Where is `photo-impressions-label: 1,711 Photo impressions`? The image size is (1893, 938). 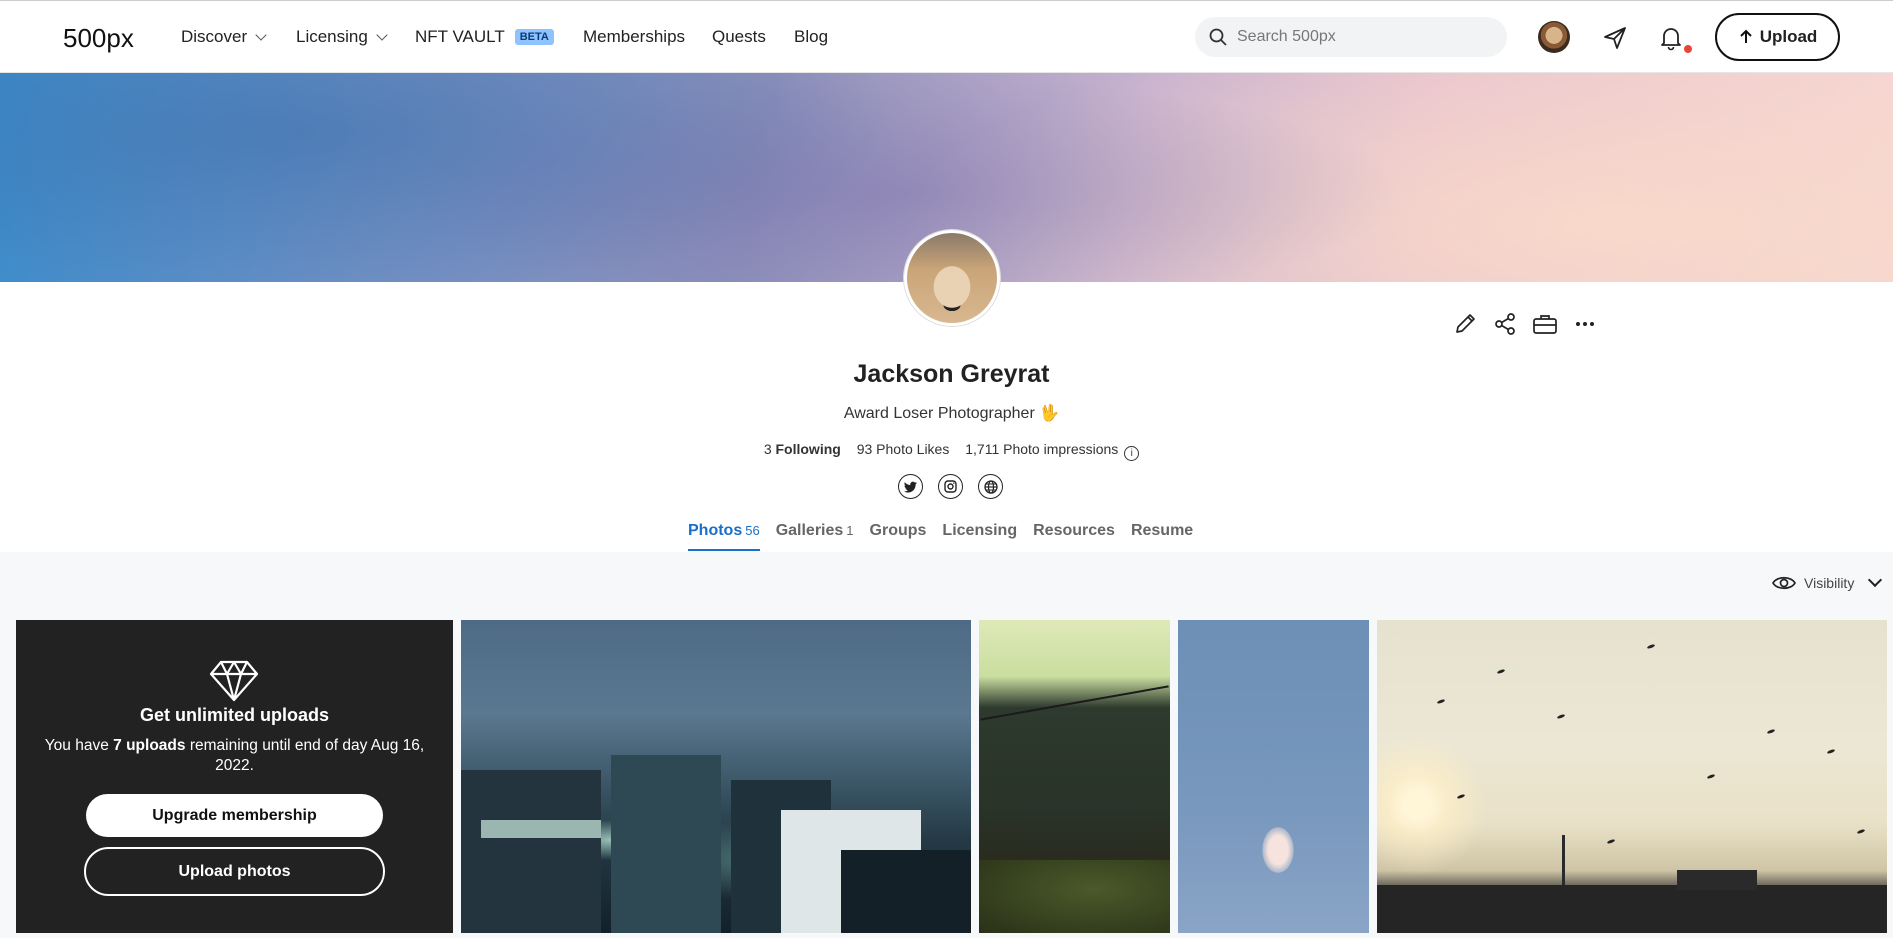 photo-impressions-label: 1,711 Photo impressions is located at coordinates (1042, 449).